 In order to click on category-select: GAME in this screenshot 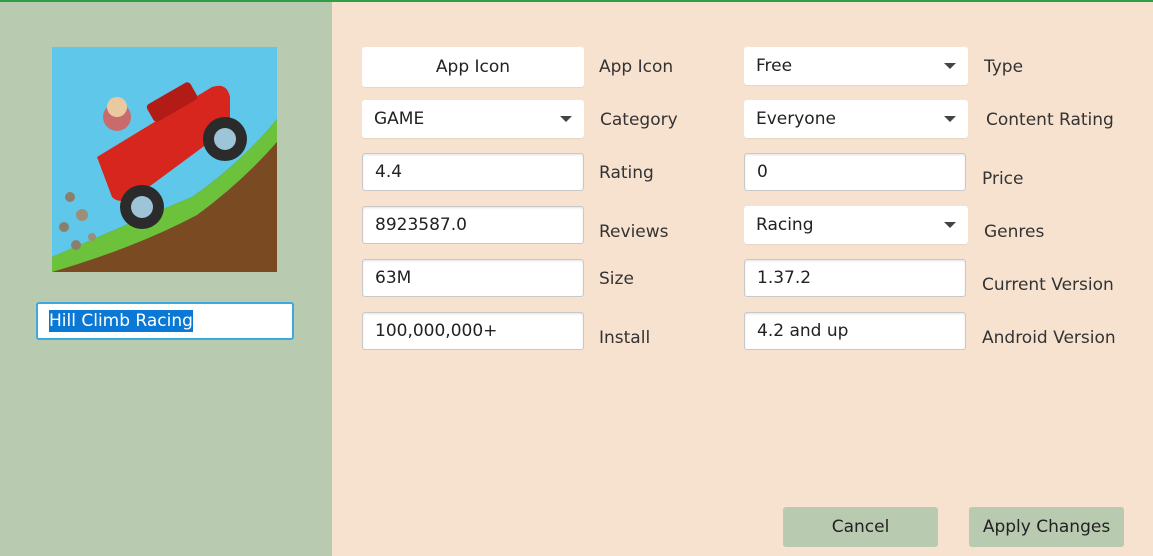, I will do `click(473, 119)`.